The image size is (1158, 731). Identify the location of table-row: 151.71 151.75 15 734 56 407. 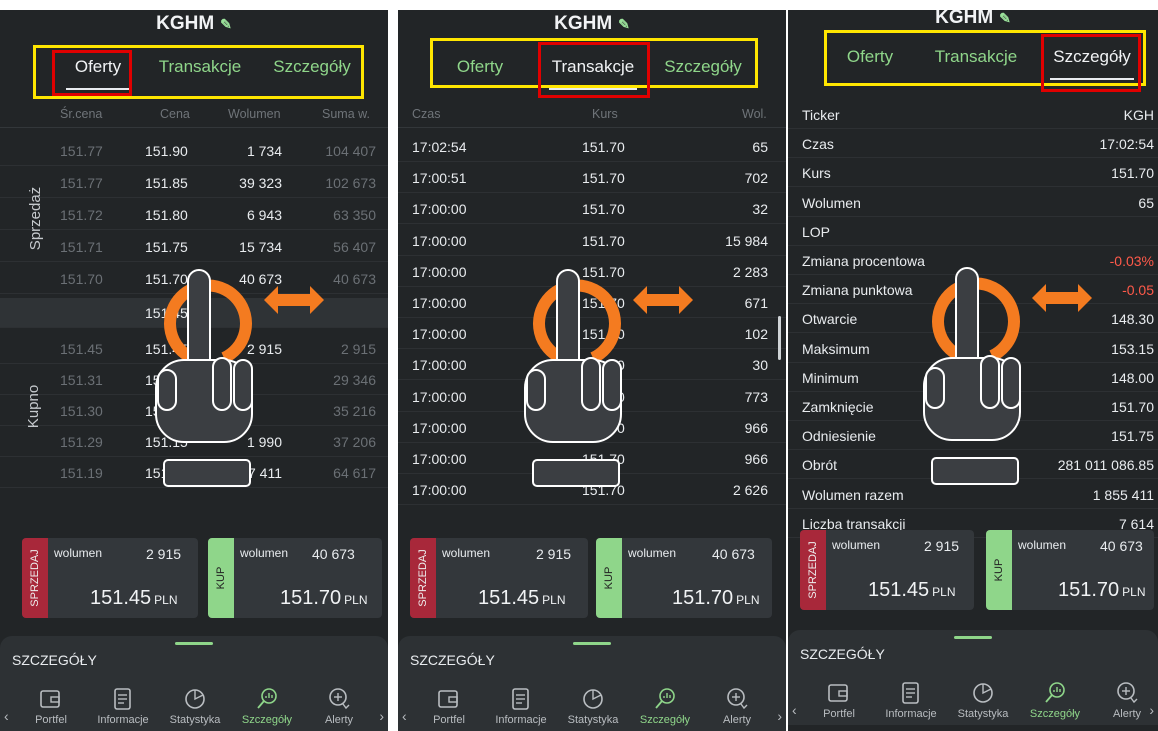
(194, 247).